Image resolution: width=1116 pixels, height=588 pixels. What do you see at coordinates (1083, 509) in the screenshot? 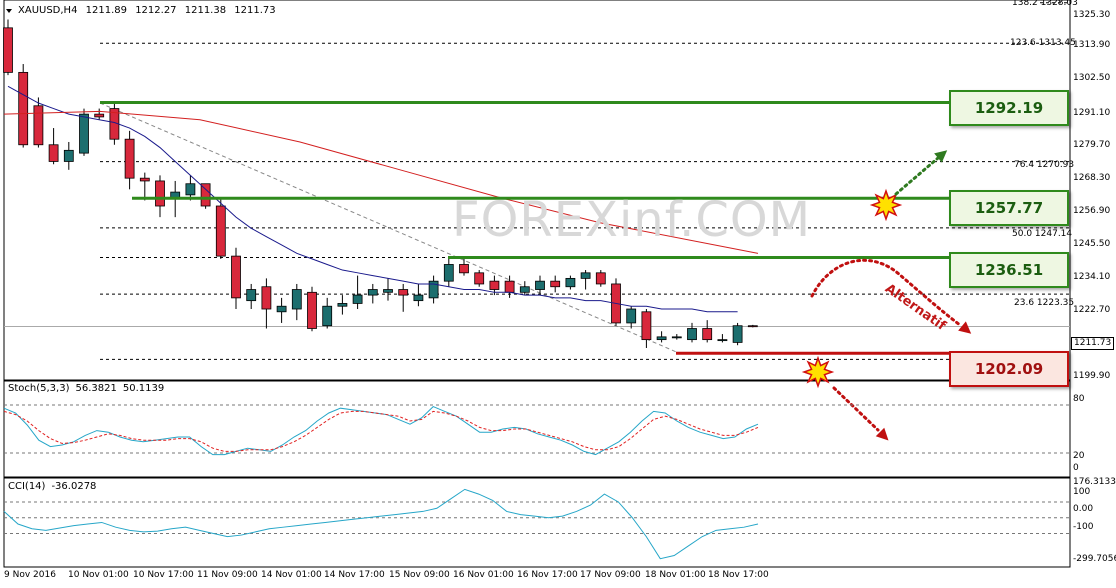
I see `cci-level-label: 0.00` at bounding box center [1083, 509].